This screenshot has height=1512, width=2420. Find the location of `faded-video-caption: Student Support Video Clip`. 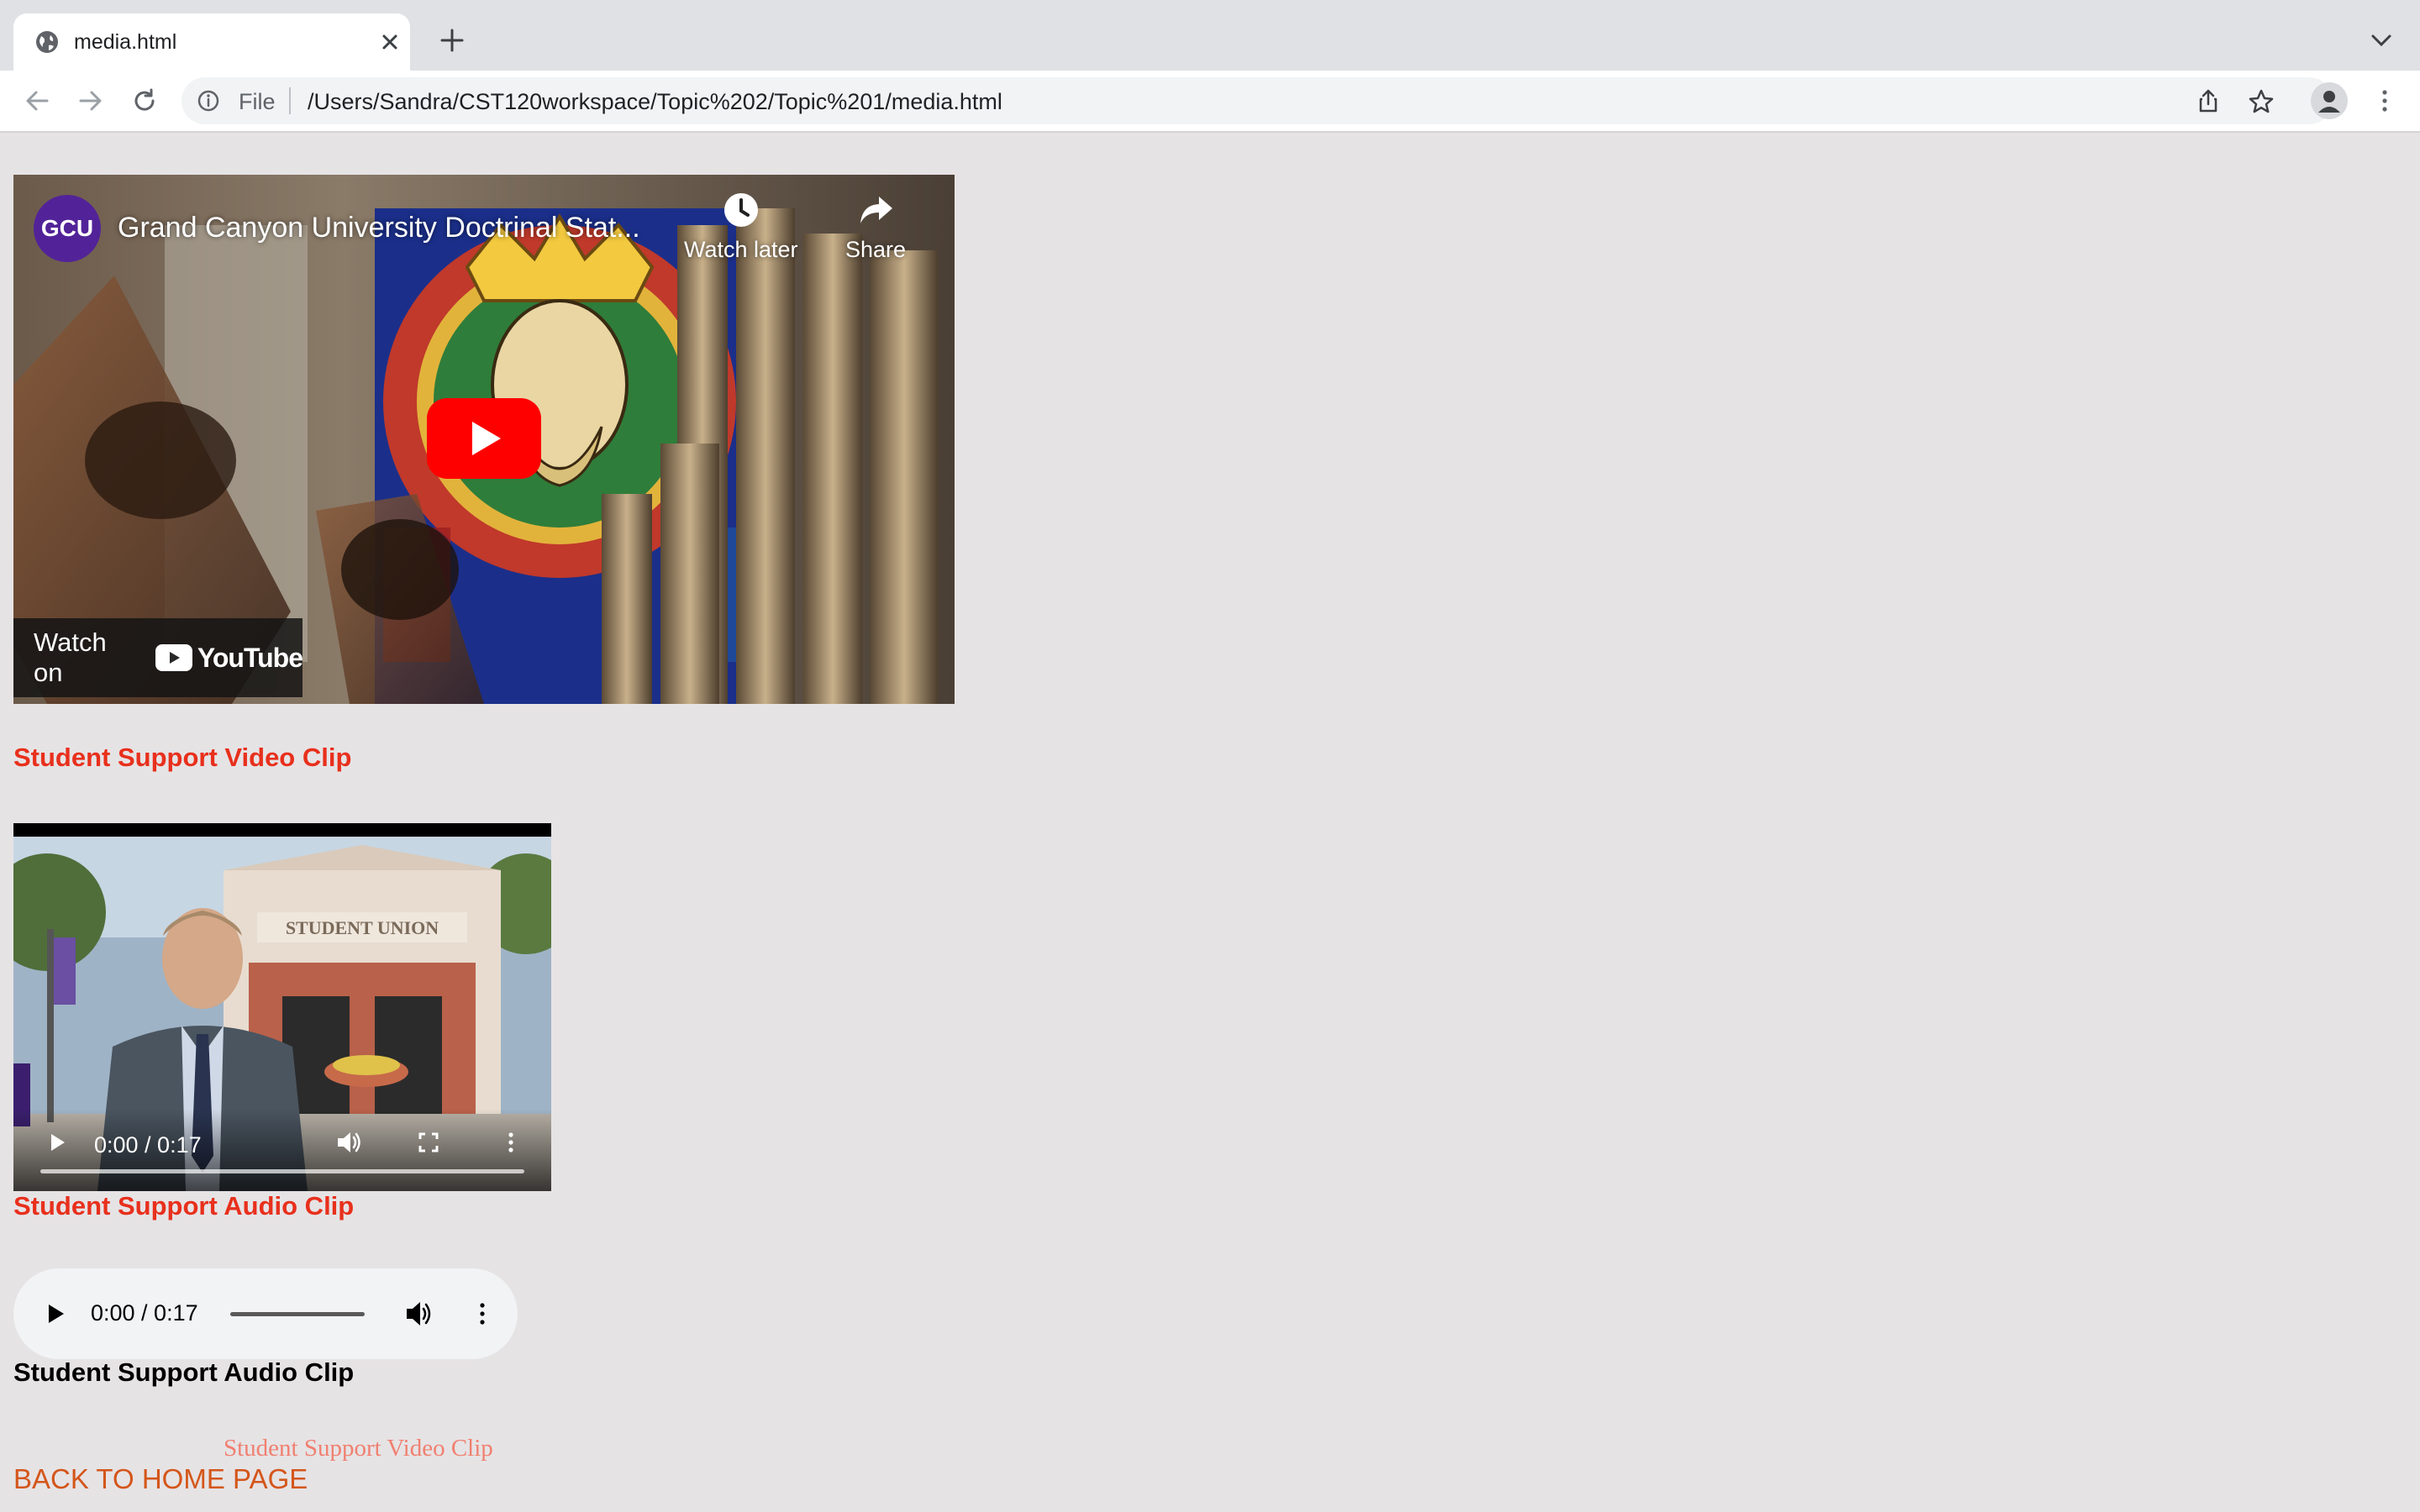

faded-video-caption: Student Support Video Clip is located at coordinates (359, 1448).